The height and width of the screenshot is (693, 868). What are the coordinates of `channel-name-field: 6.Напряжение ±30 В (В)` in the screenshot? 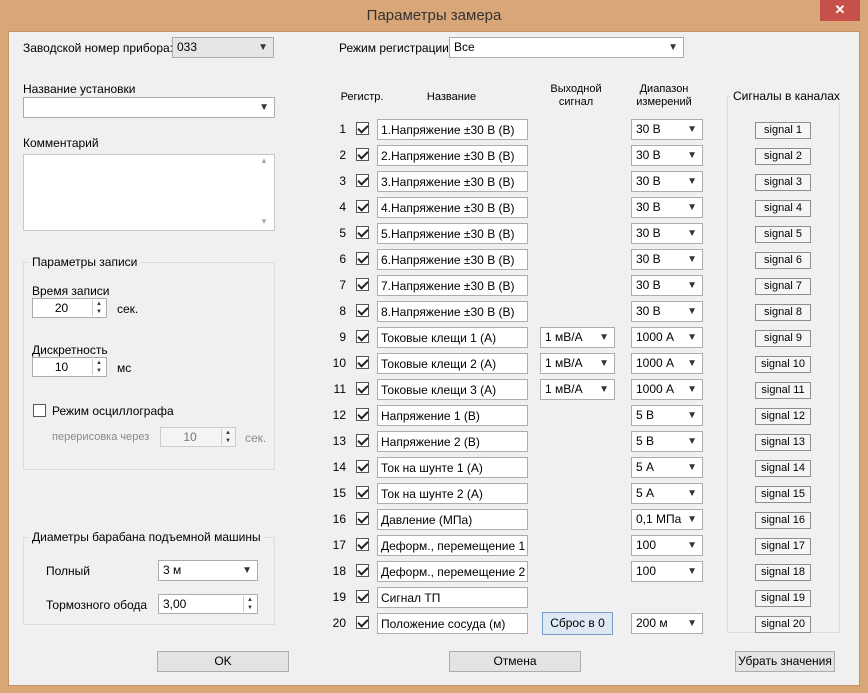 It's located at (452, 259).